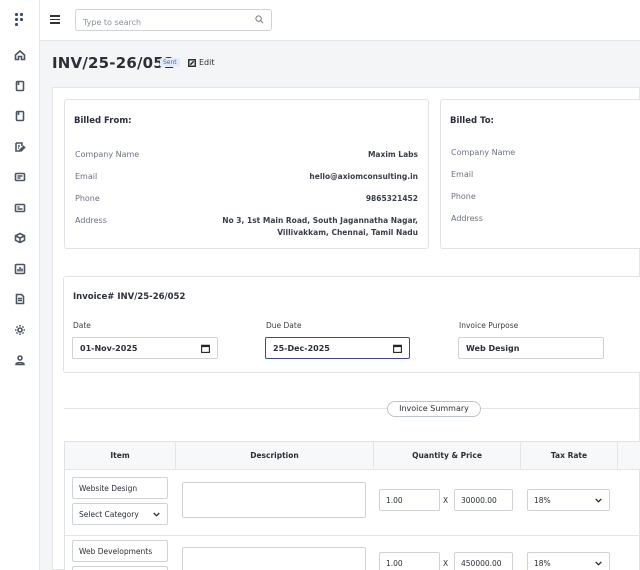 The image size is (640, 570). What do you see at coordinates (109, 514) in the screenshot?
I see `category-value: Select Category` at bounding box center [109, 514].